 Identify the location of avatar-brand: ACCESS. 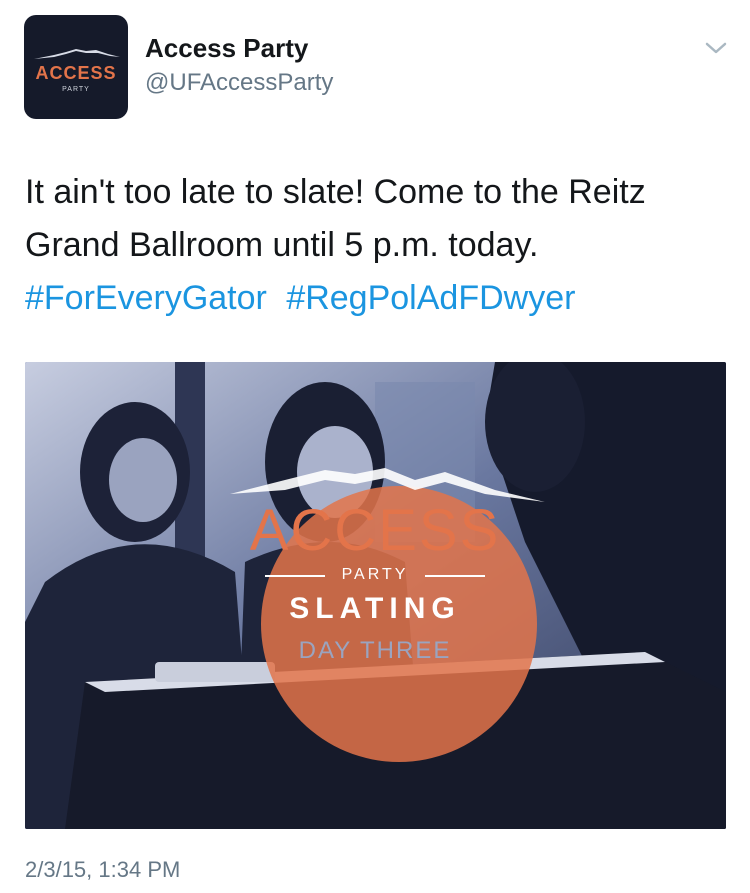
(76, 73).